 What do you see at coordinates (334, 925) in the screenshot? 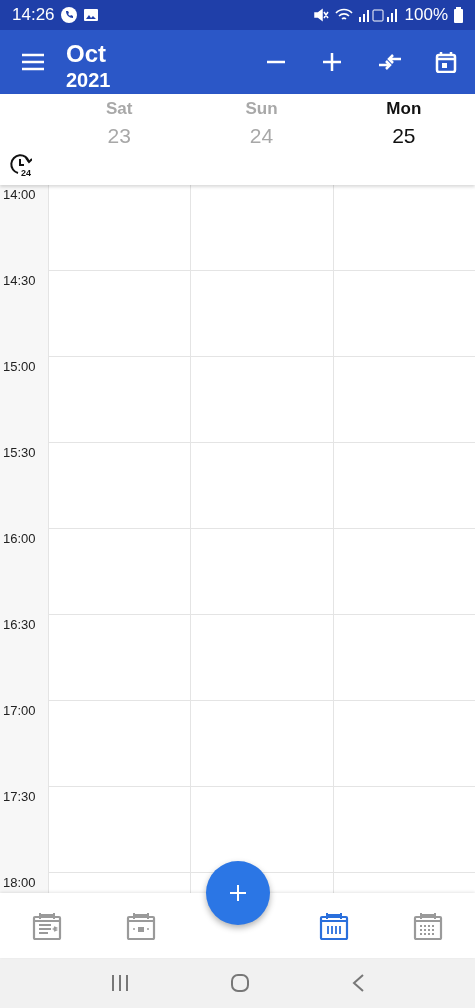
I see `week-calendar-icon` at bounding box center [334, 925].